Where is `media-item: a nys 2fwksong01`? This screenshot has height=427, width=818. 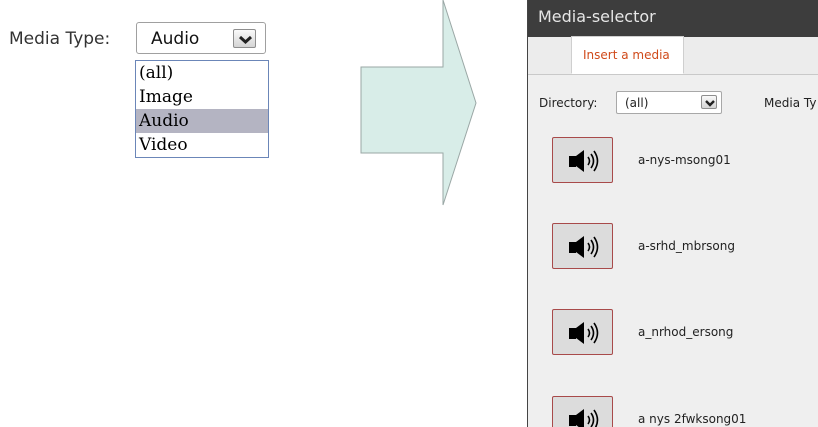
media-item: a nys 2fwksong01 is located at coordinates (685, 411).